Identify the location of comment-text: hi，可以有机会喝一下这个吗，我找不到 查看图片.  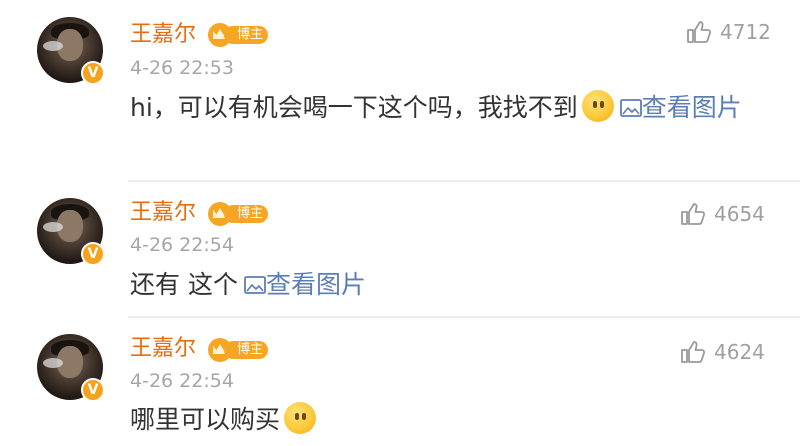
(455, 107).